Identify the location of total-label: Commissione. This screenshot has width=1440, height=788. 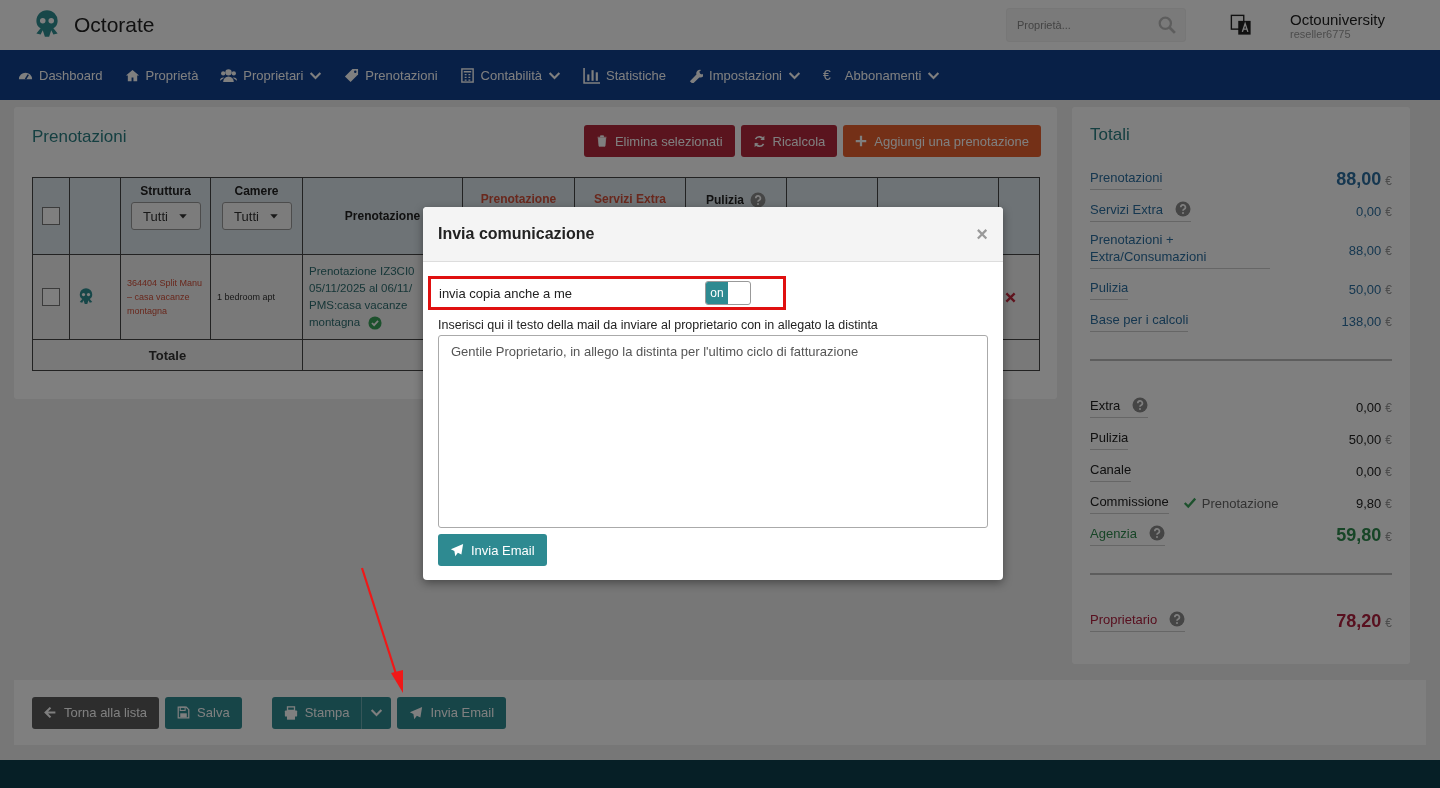
(1129, 501).